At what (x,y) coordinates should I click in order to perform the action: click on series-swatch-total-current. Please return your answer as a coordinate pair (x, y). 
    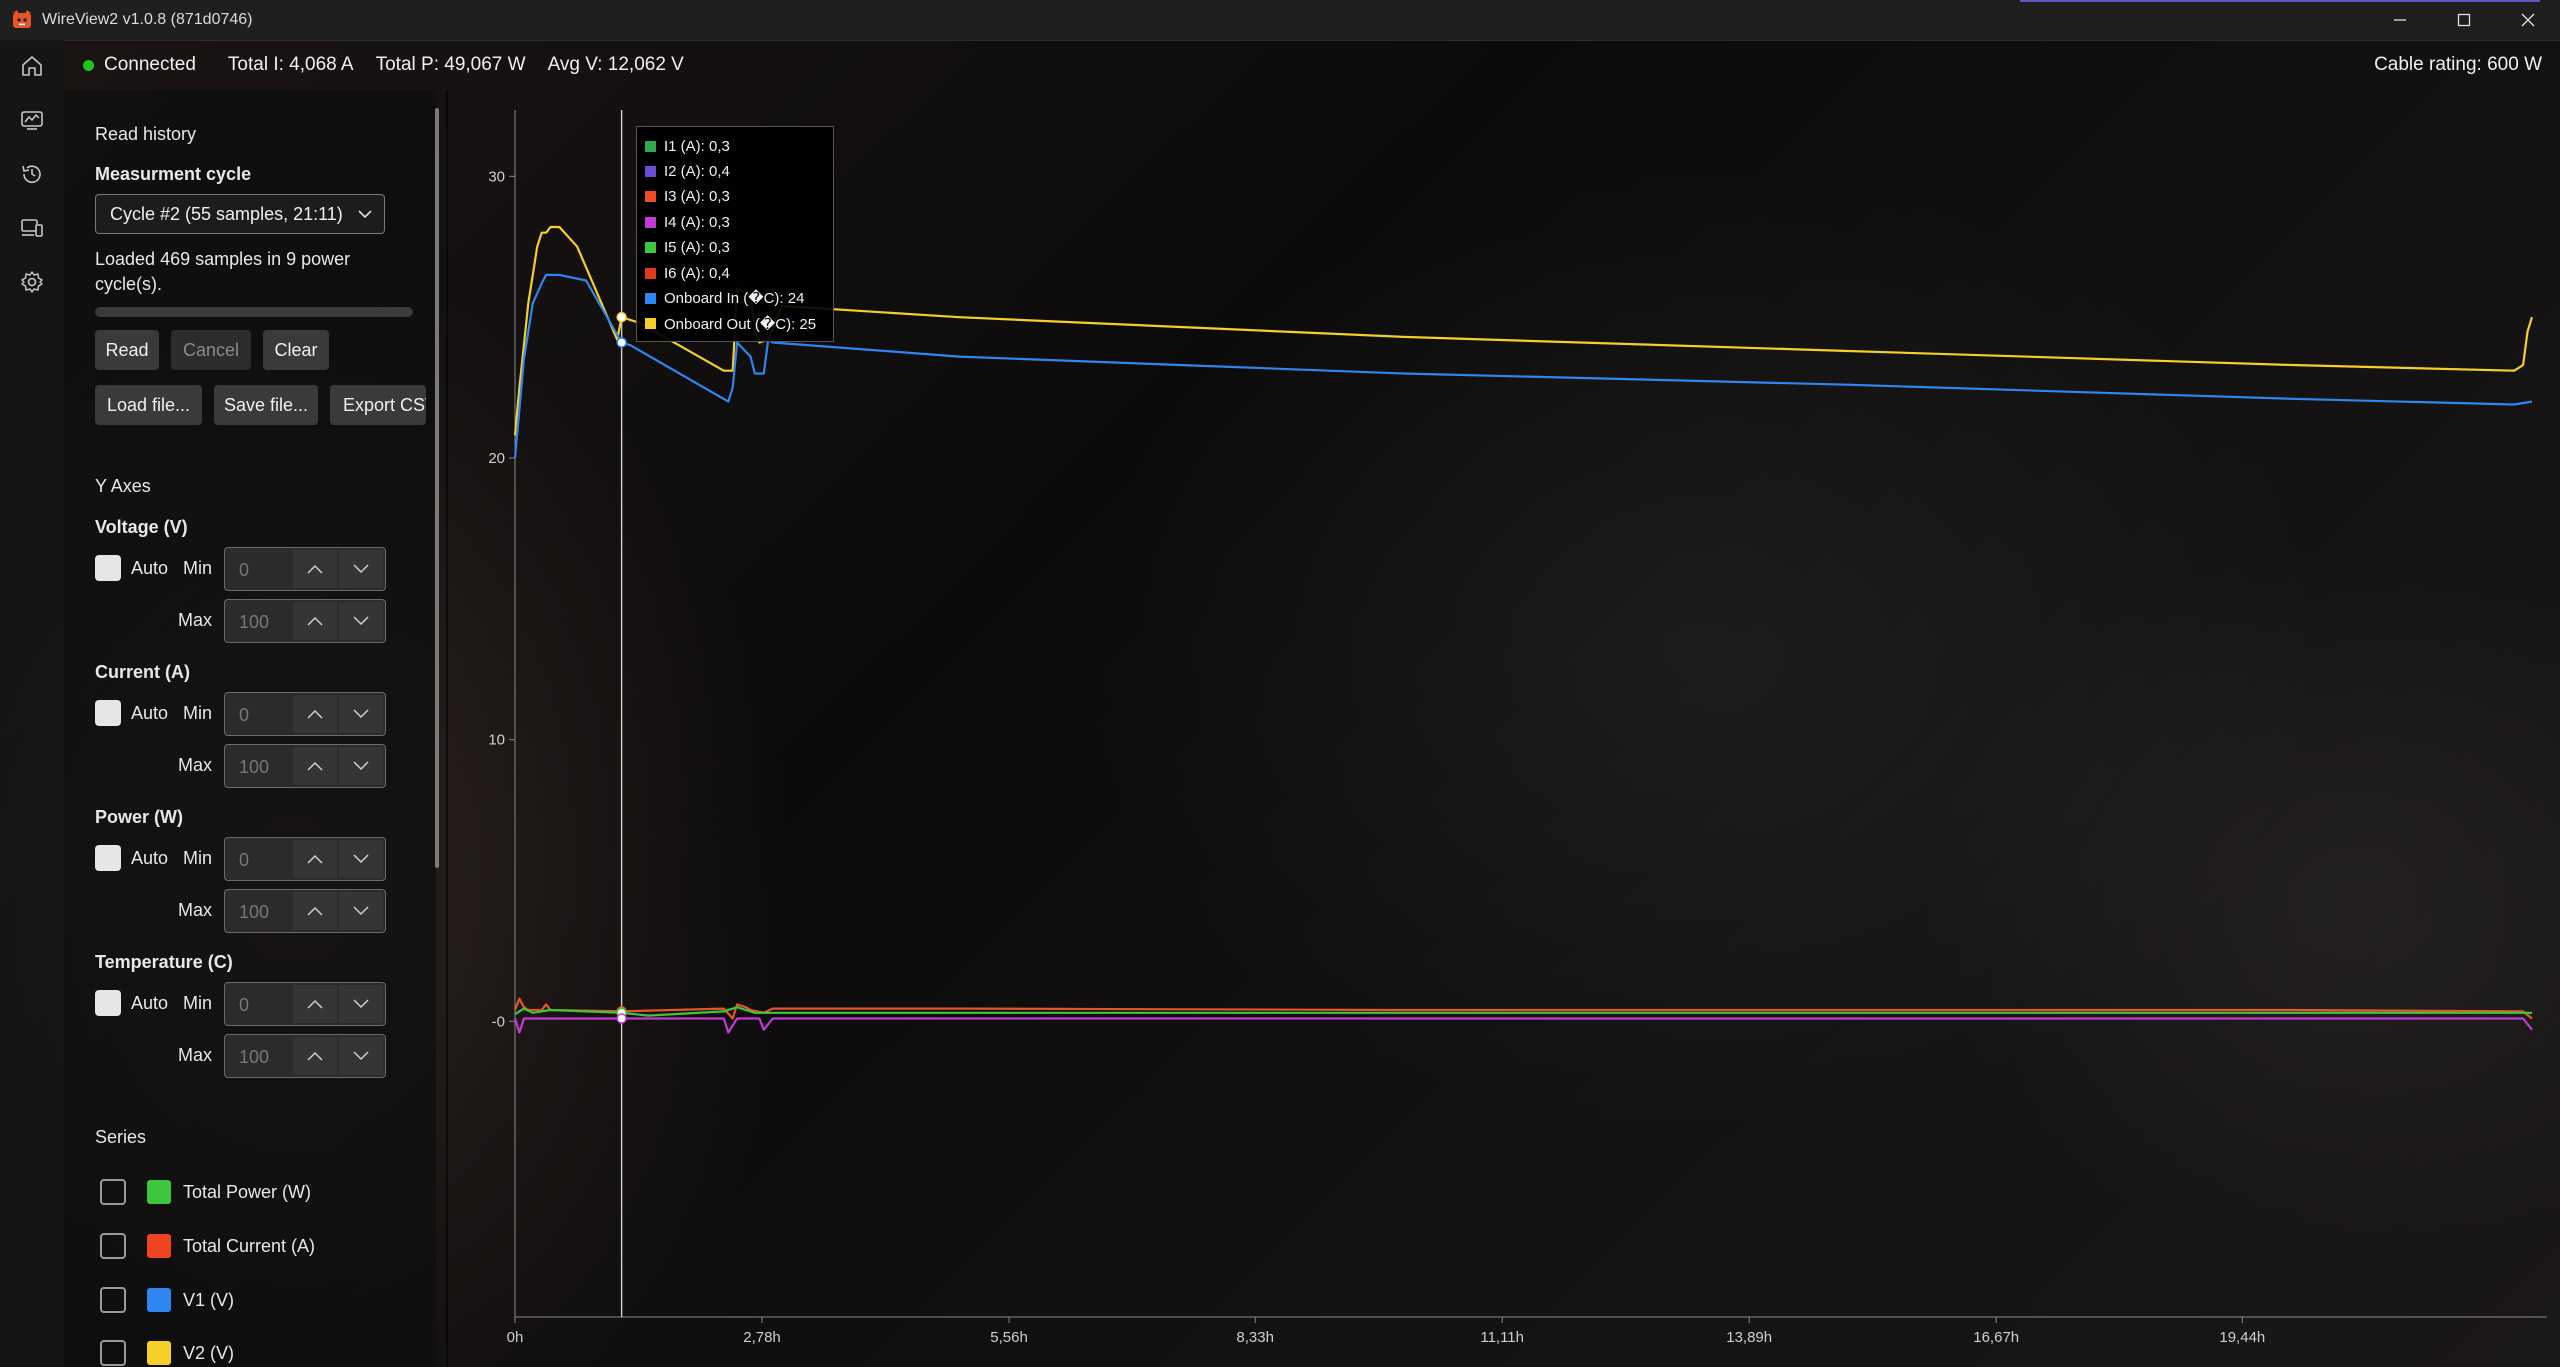
    Looking at the image, I should click on (159, 1246).